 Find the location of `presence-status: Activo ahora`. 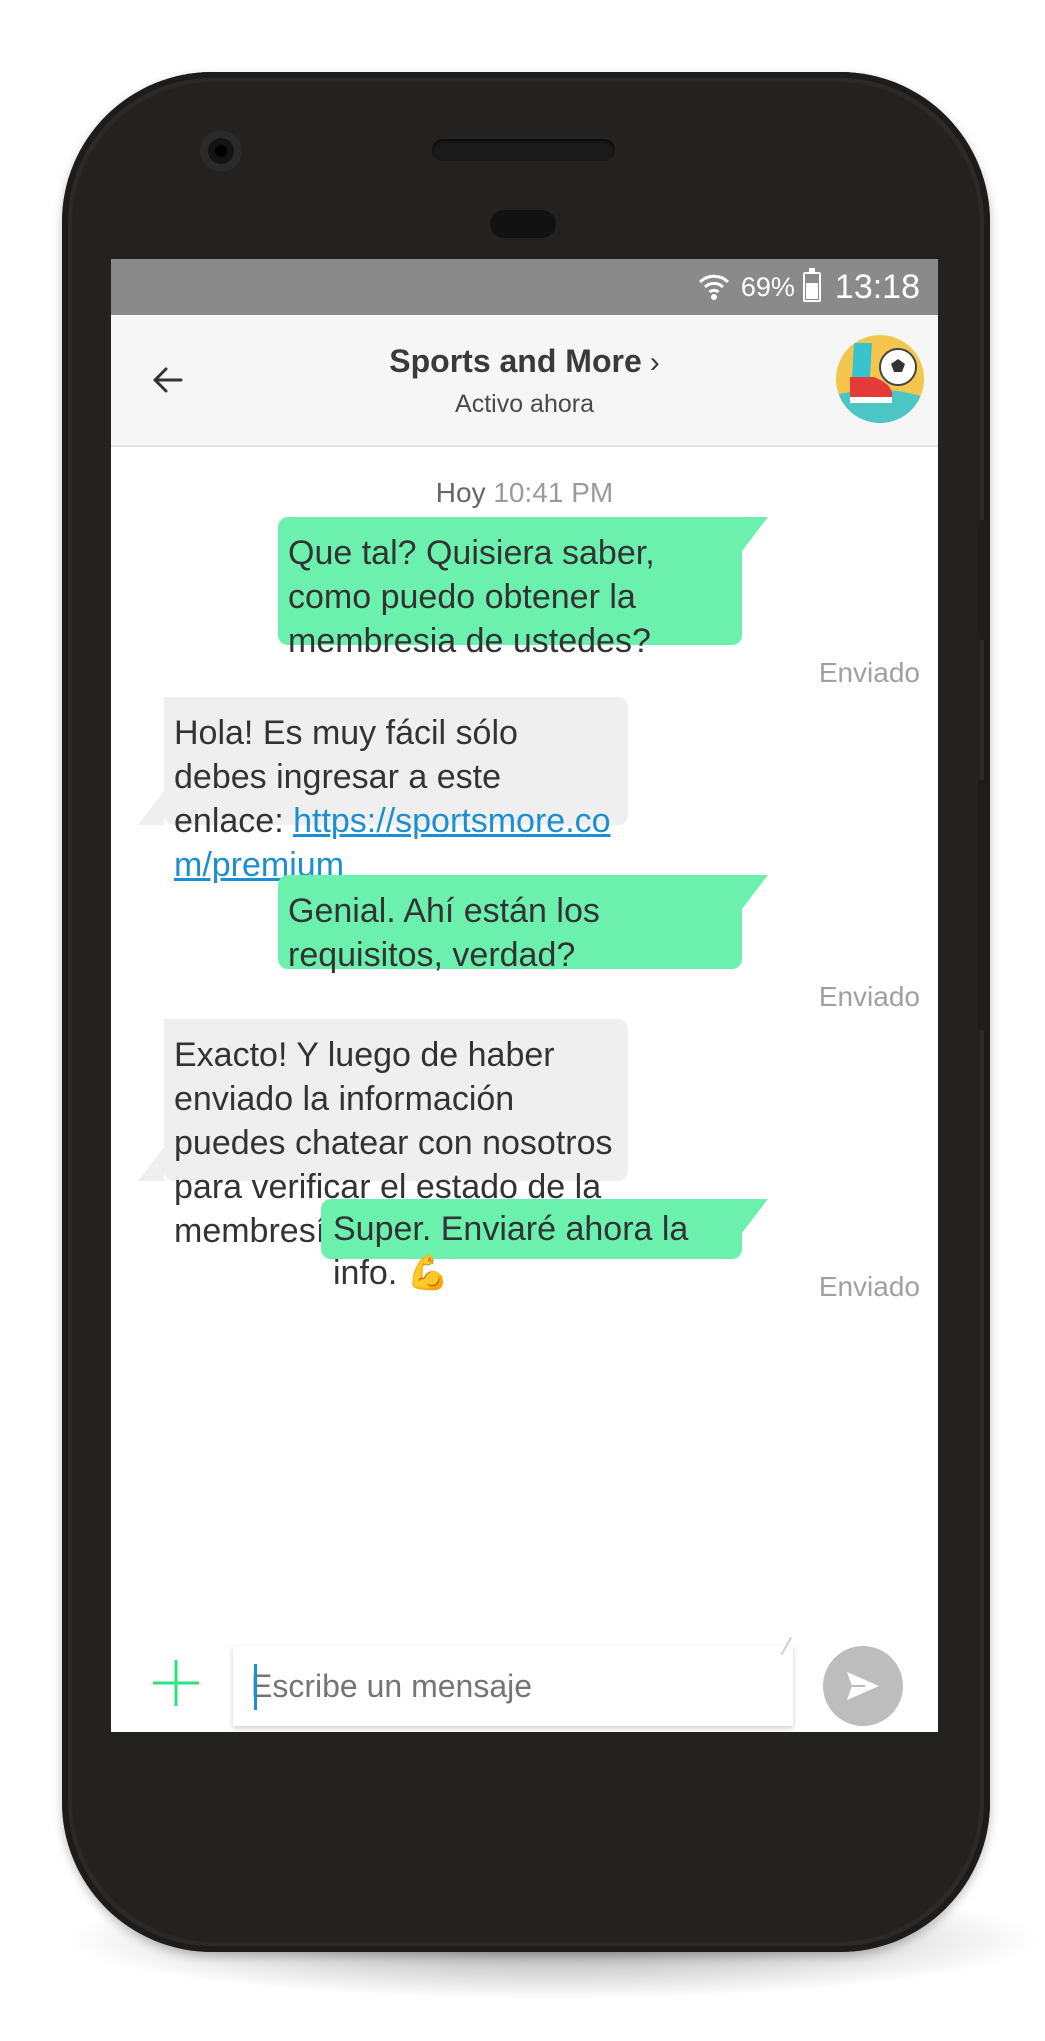

presence-status: Activo ahora is located at coordinates (524, 404).